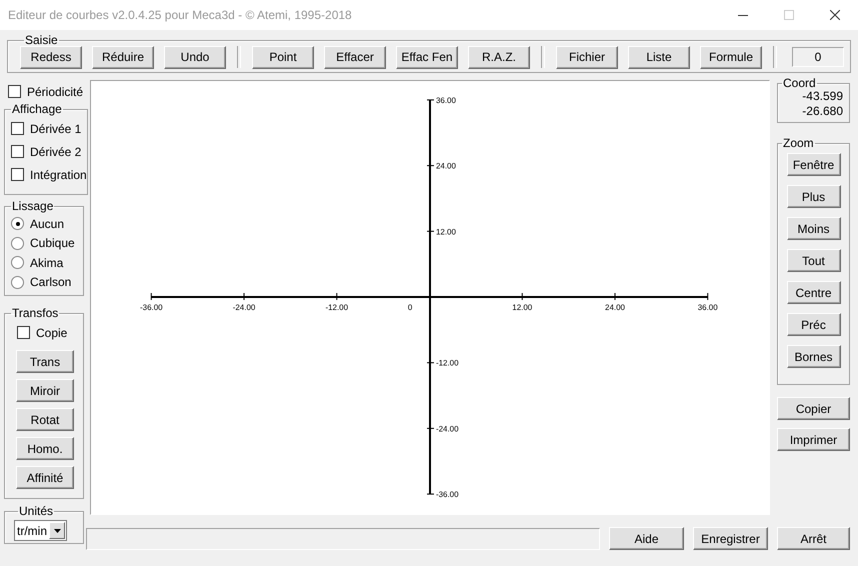  What do you see at coordinates (52, 243) in the screenshot?
I see `radio-label: Cubique` at bounding box center [52, 243].